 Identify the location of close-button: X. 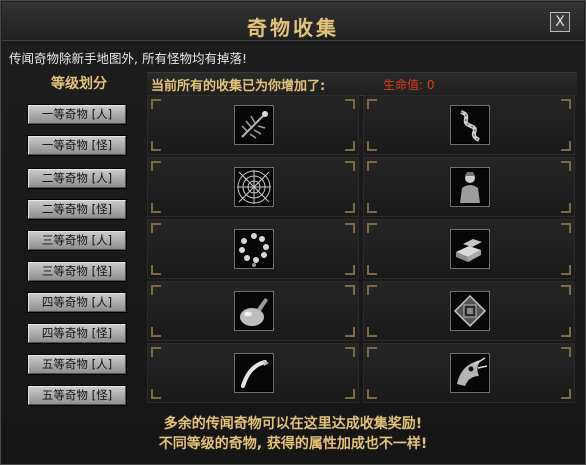
(560, 22).